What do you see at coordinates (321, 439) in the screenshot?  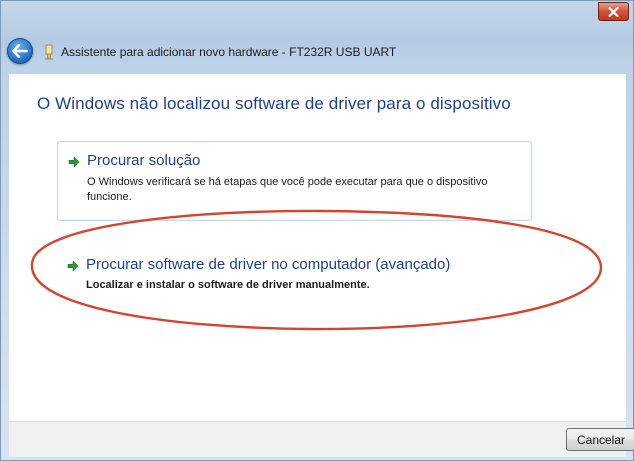 I see `footer-bar: Cancelar` at bounding box center [321, 439].